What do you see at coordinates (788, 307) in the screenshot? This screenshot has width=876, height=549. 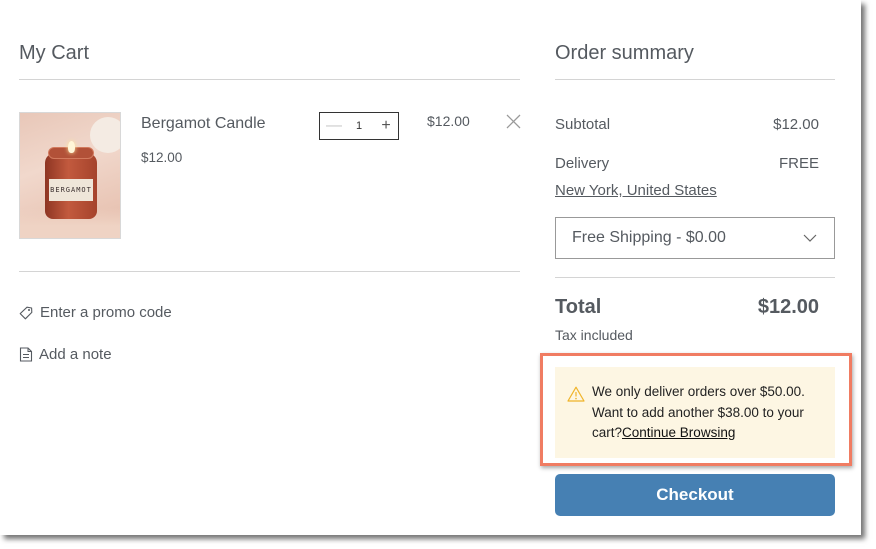 I see `total-value: $12.00` at bounding box center [788, 307].